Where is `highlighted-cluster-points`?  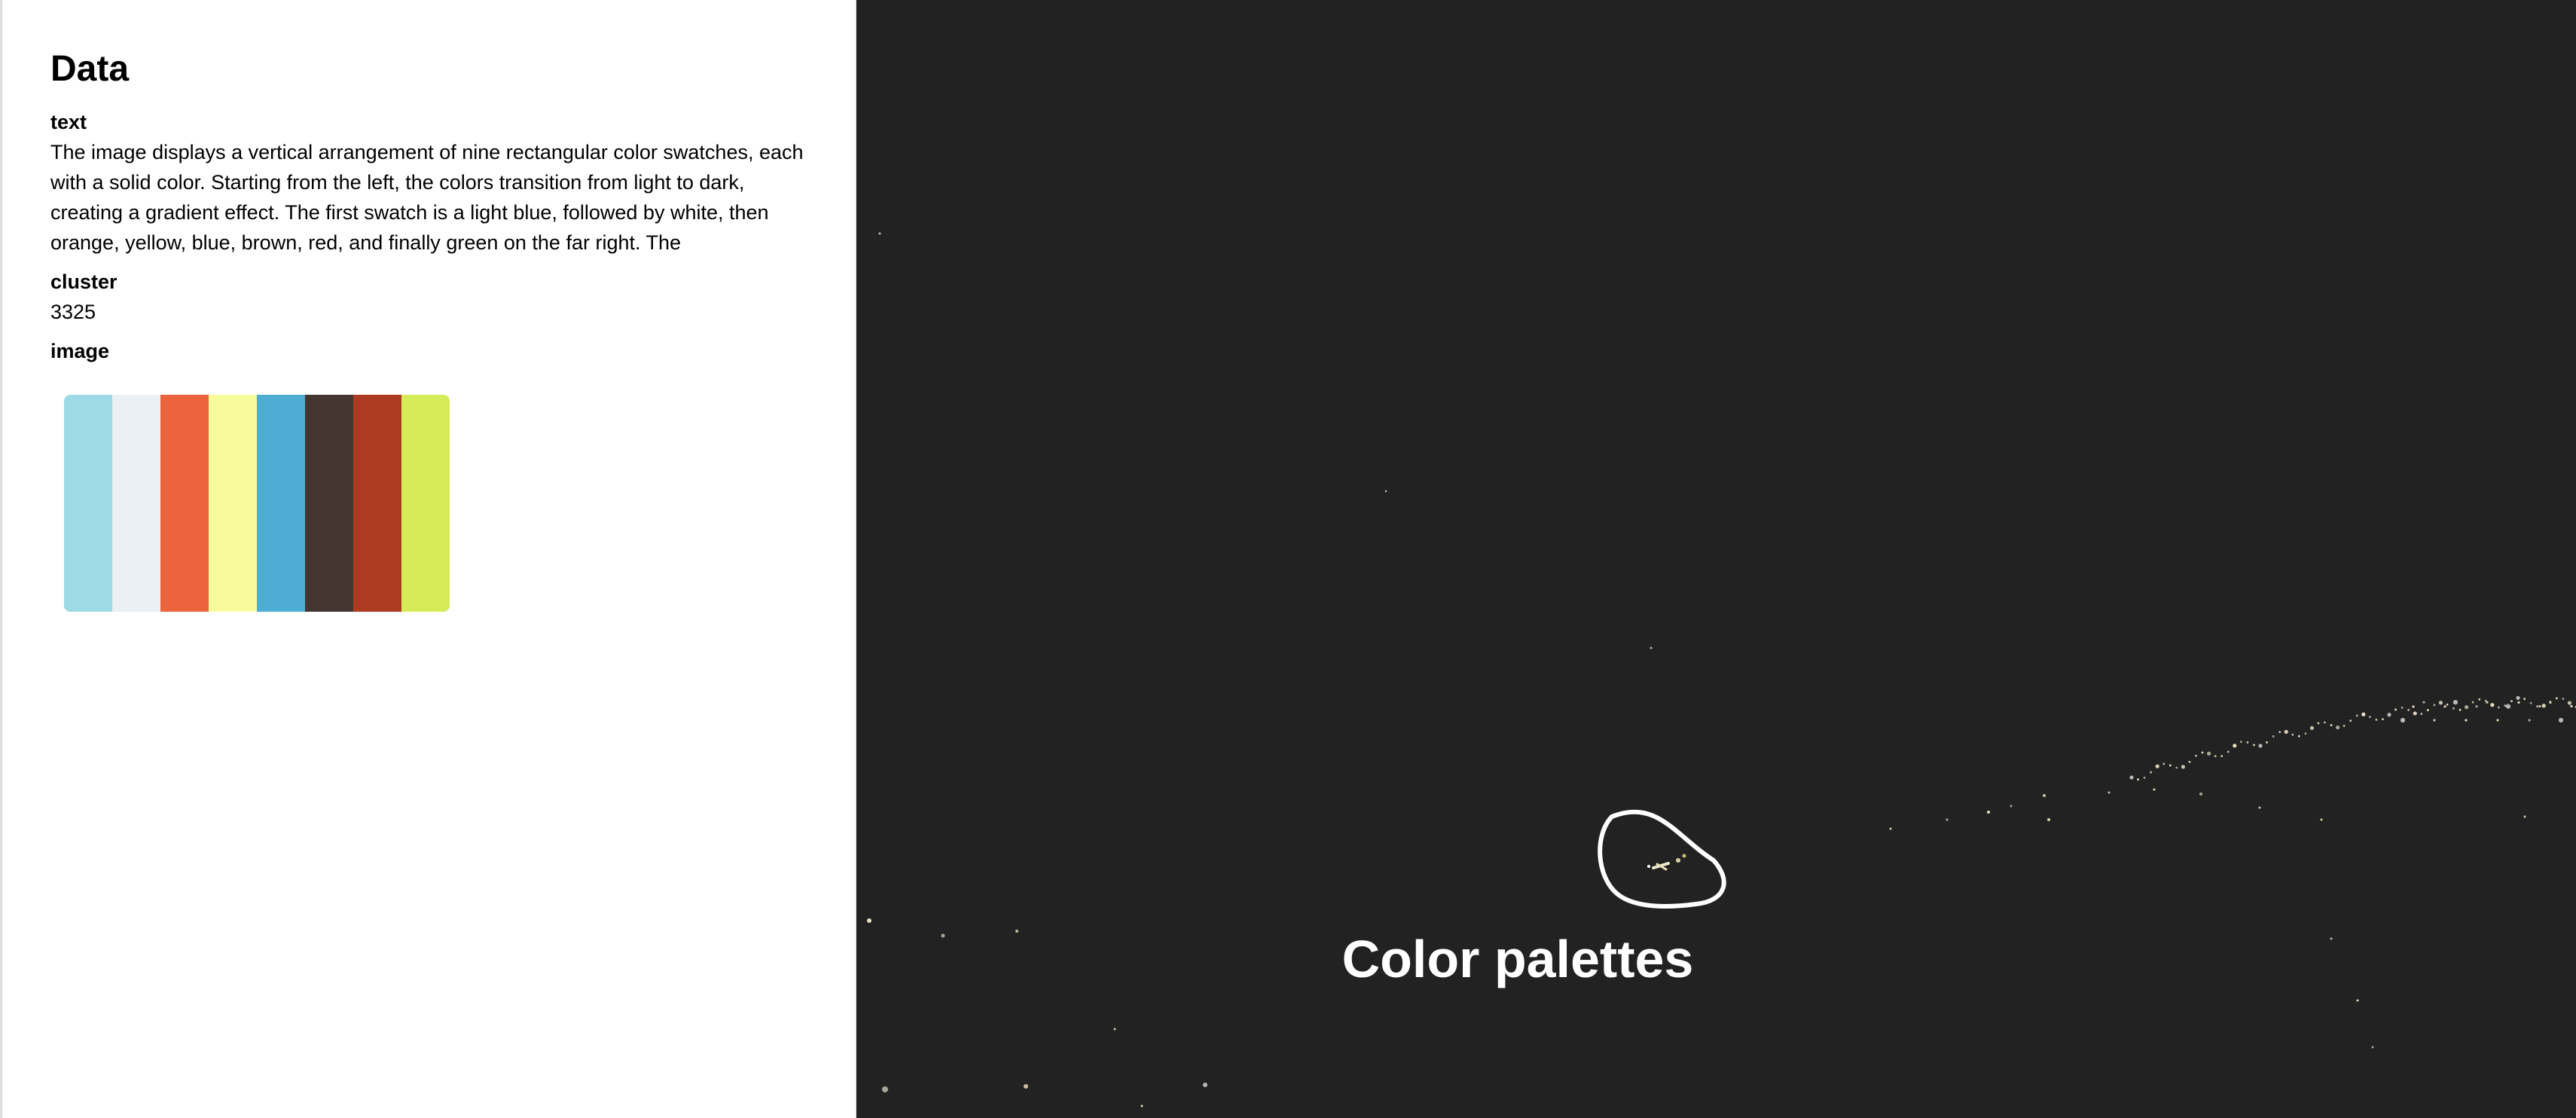 highlighted-cluster-points is located at coordinates (1666, 862).